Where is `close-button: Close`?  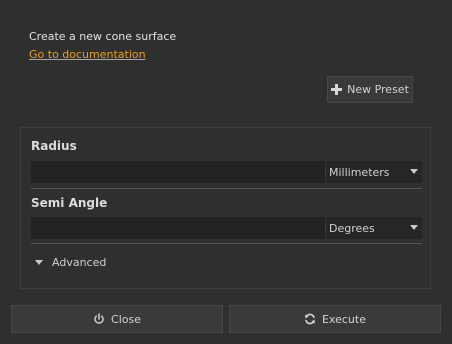 close-button: Close is located at coordinates (117, 319).